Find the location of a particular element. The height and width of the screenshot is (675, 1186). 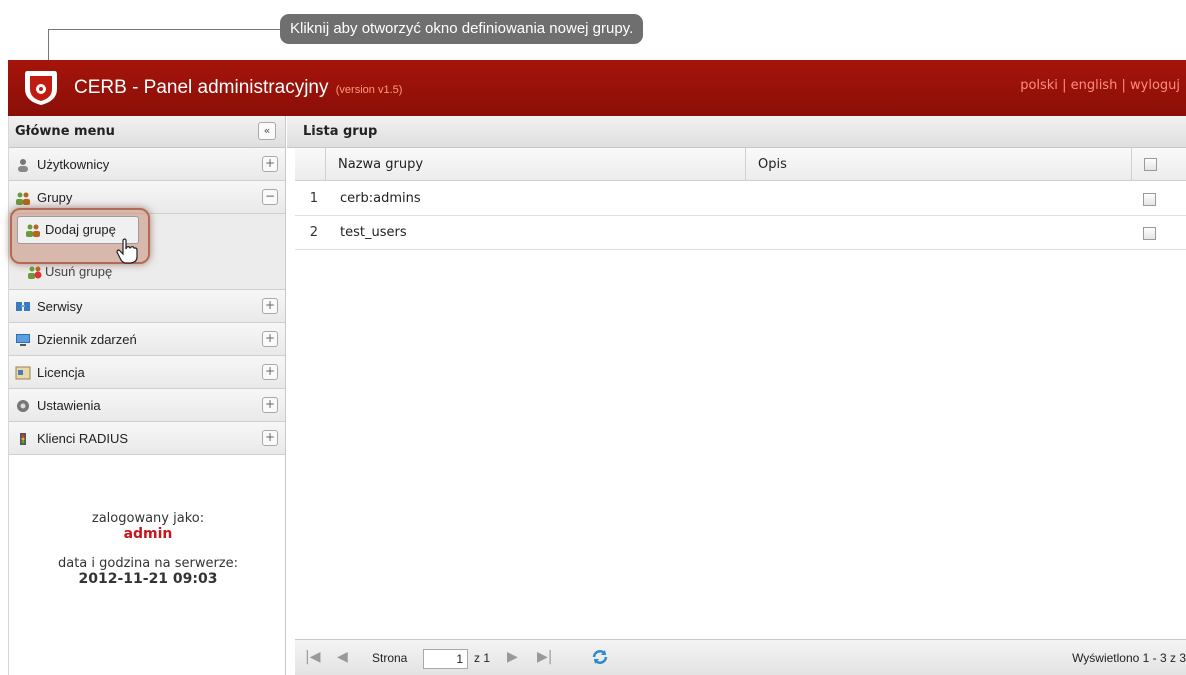

sidebar-item-label: Licencja is located at coordinates (61, 372).